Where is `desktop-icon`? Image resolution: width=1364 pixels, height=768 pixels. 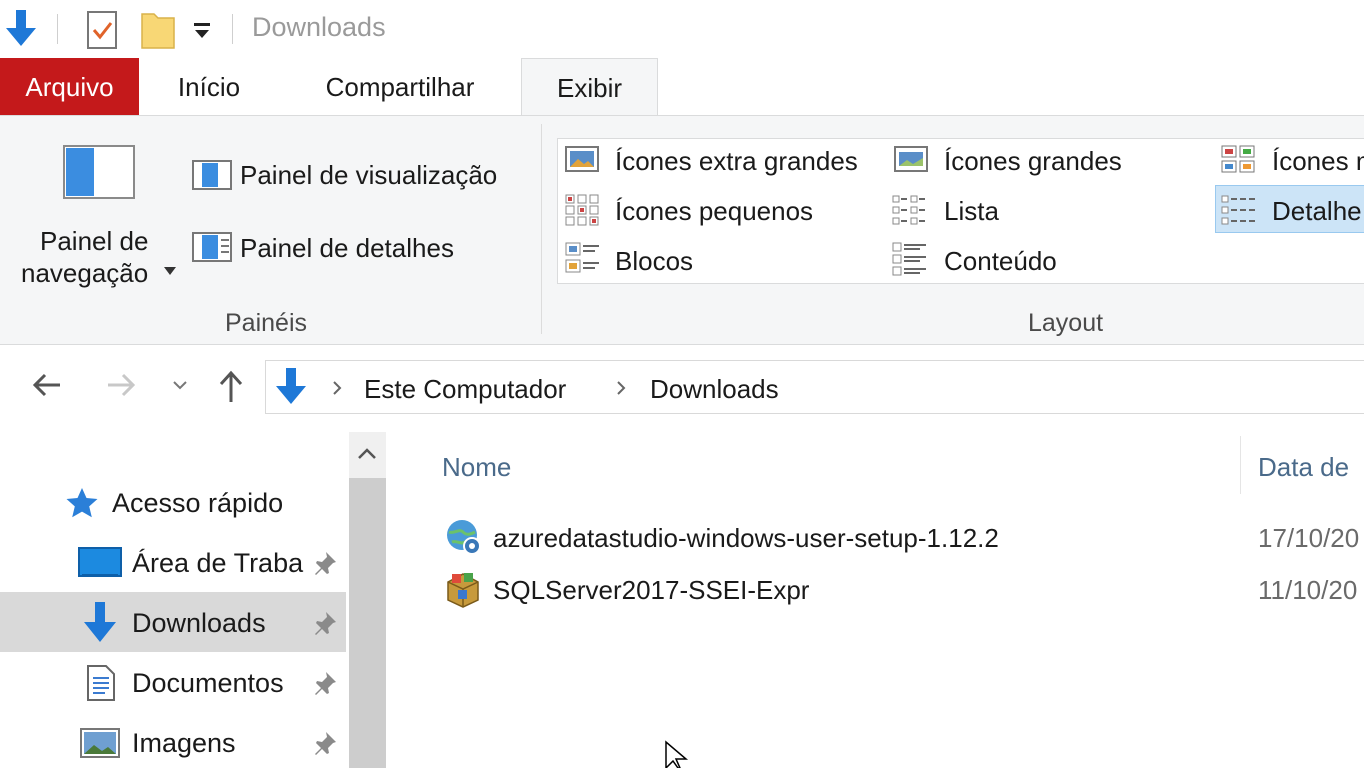
desktop-icon is located at coordinates (100, 563).